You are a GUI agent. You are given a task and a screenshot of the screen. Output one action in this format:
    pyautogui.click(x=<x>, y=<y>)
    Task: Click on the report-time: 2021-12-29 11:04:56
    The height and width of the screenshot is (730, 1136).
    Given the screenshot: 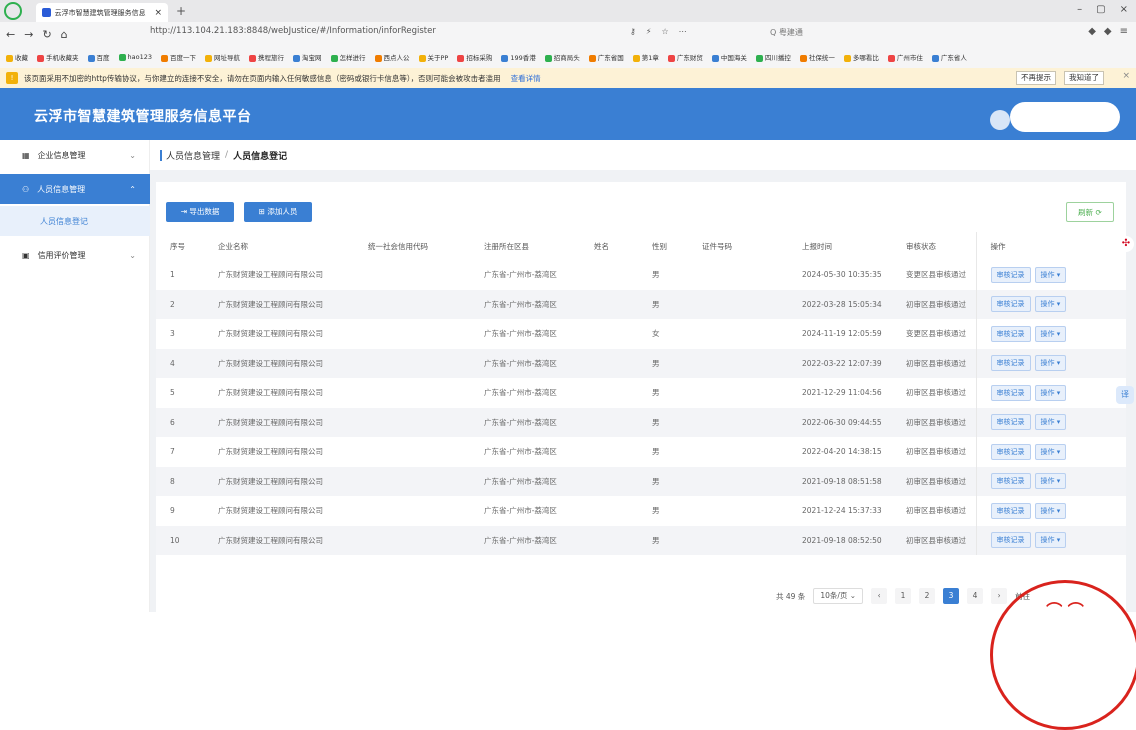 What is the action you would take?
    pyautogui.click(x=840, y=393)
    